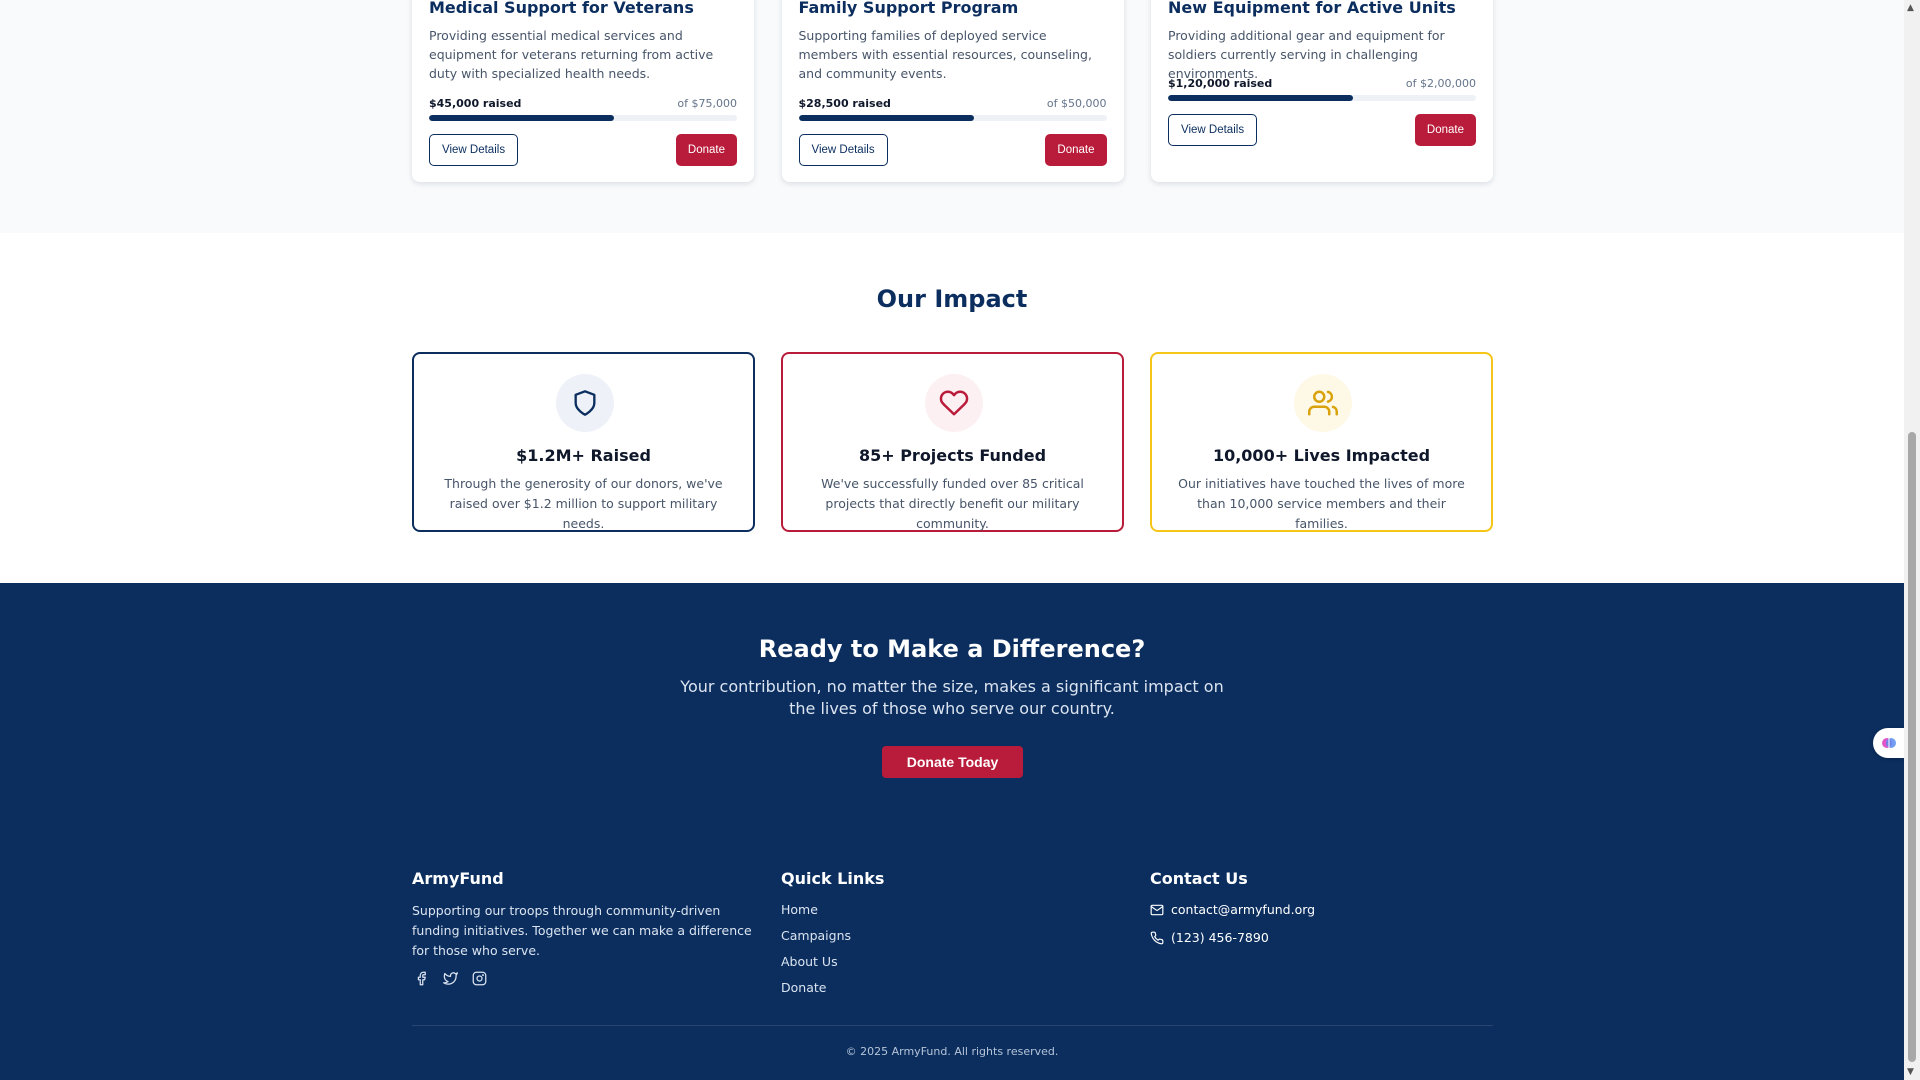  What do you see at coordinates (1157, 910) in the screenshot?
I see `mail-icon` at bounding box center [1157, 910].